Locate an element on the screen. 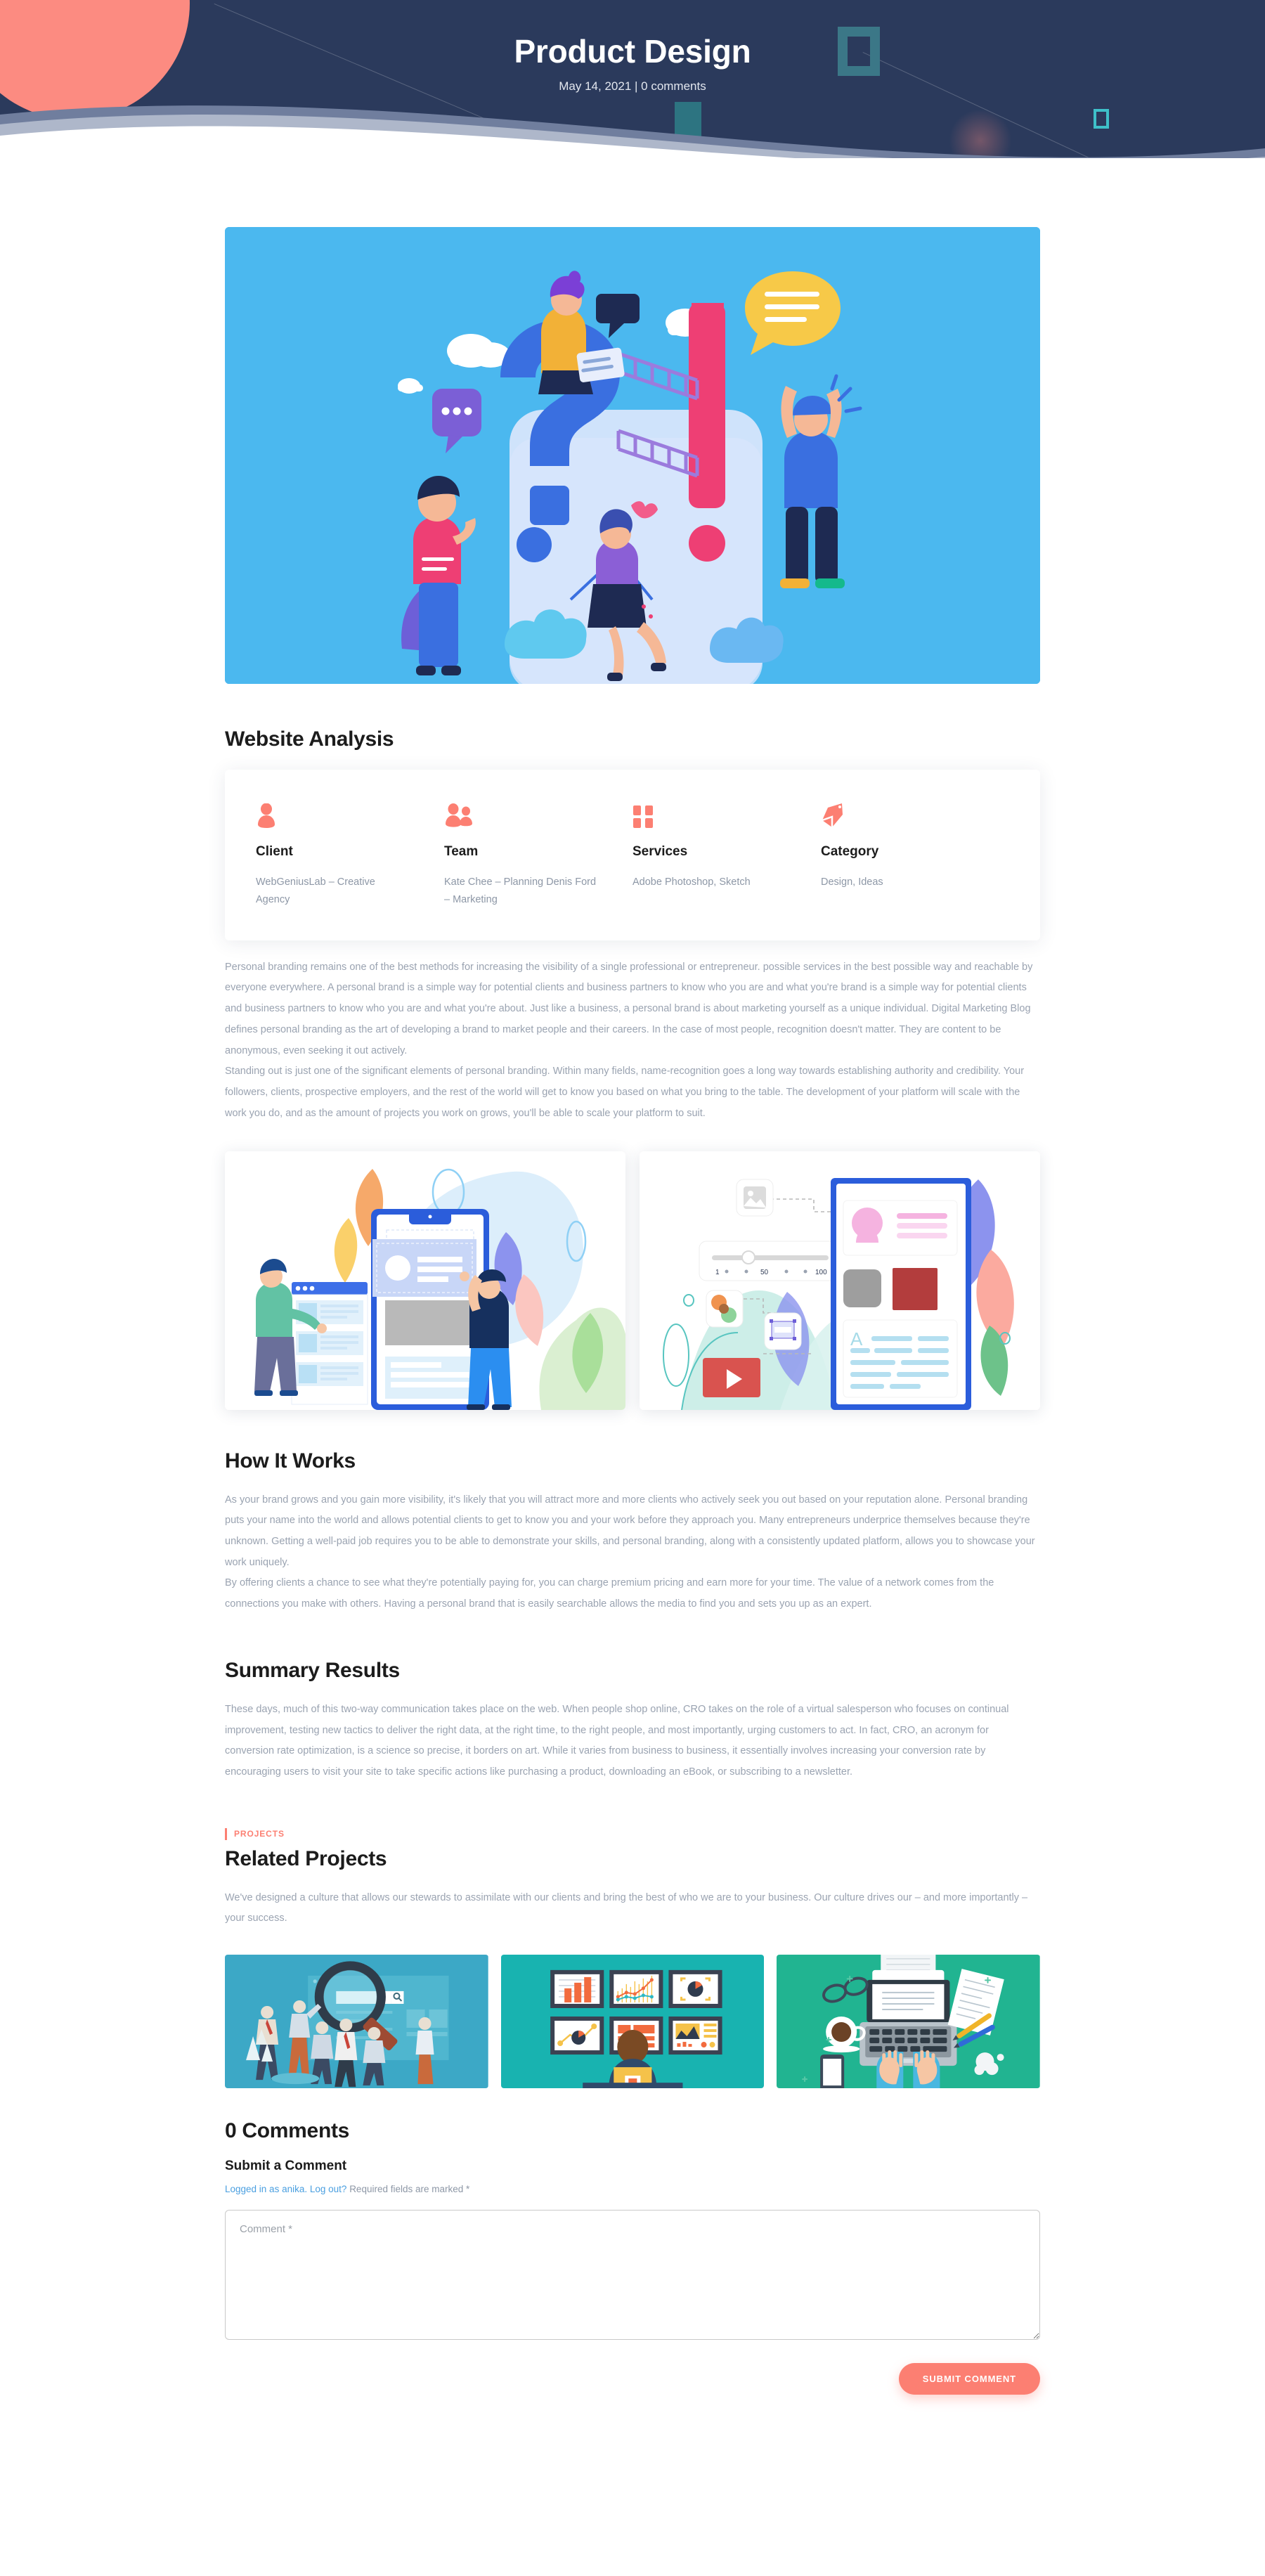 This screenshot has height=2576, width=1265. logged-in-user-link: Logged in as anika. is located at coordinates (266, 2189).